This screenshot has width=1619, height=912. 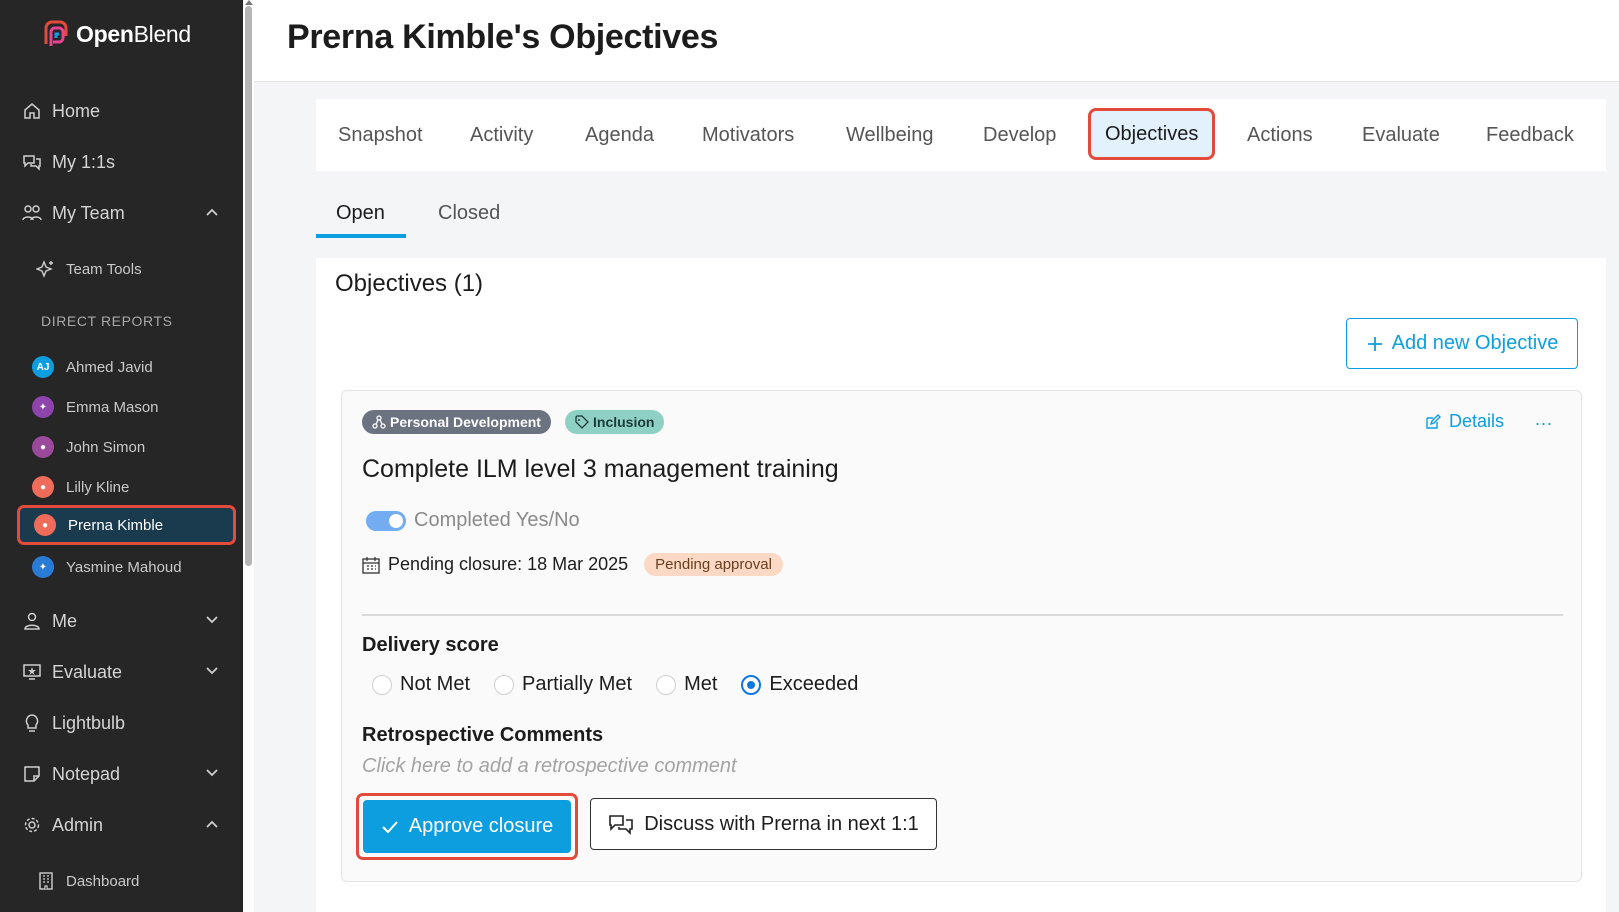 I want to click on score-partially-met-radio: Partially Met, so click(x=563, y=684).